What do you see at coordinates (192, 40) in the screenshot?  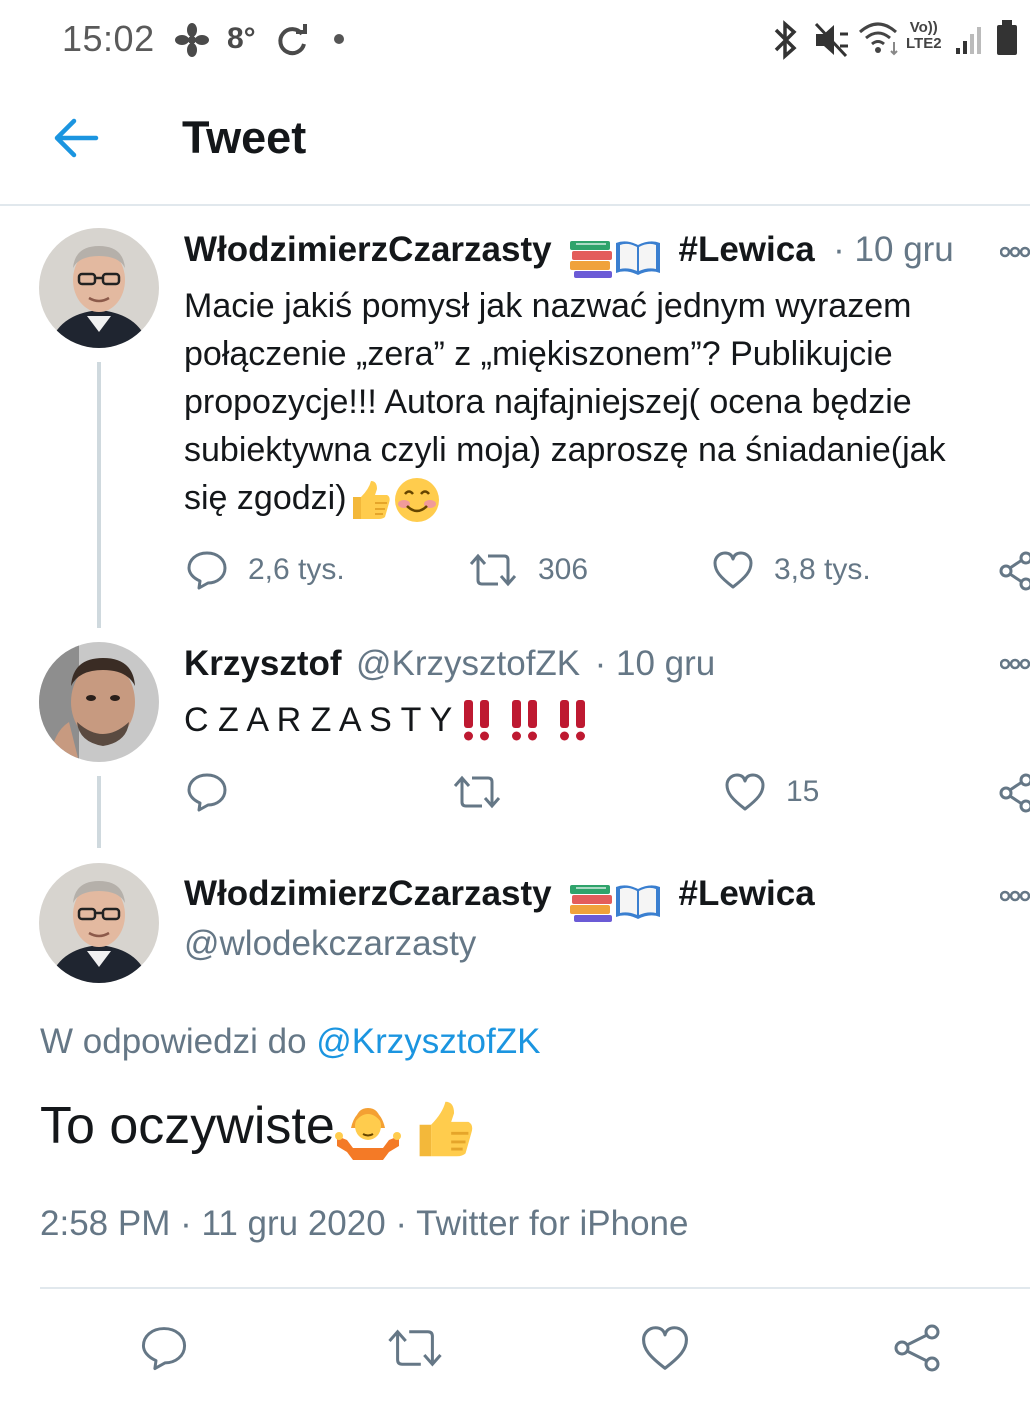 I see `fan-icon` at bounding box center [192, 40].